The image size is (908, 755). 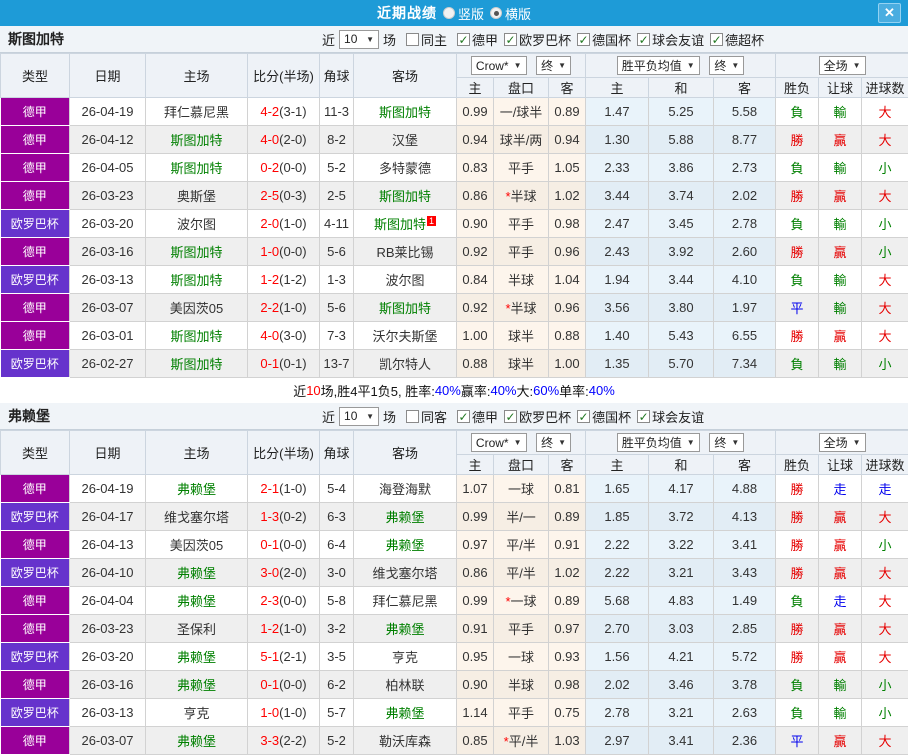 What do you see at coordinates (108, 196) in the screenshot?
I see `date-cell: 26-03-23` at bounding box center [108, 196].